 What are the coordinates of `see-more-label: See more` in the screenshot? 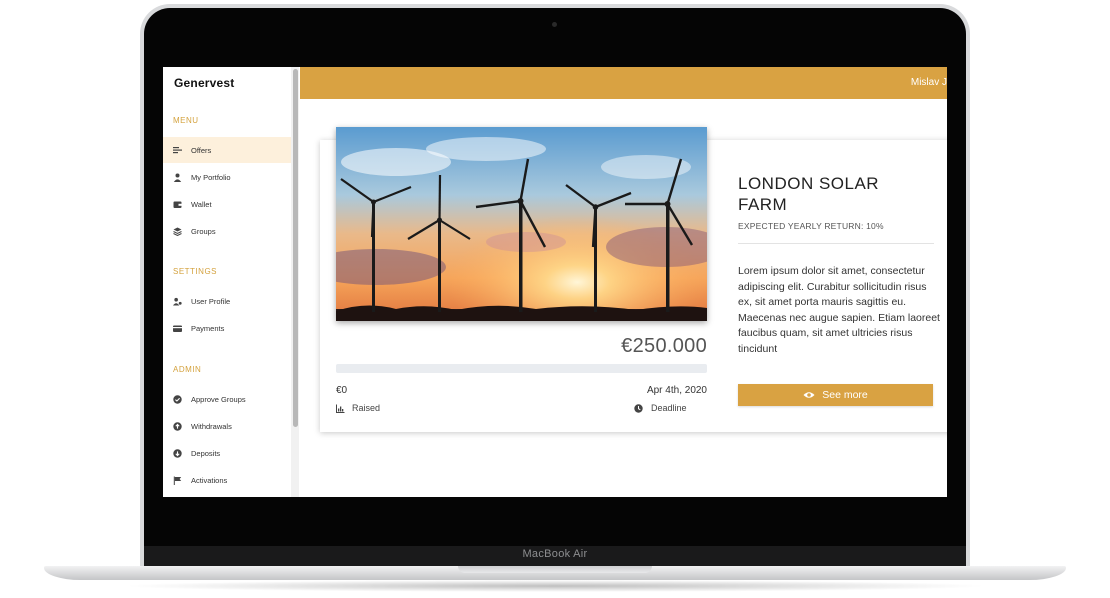 It's located at (845, 395).